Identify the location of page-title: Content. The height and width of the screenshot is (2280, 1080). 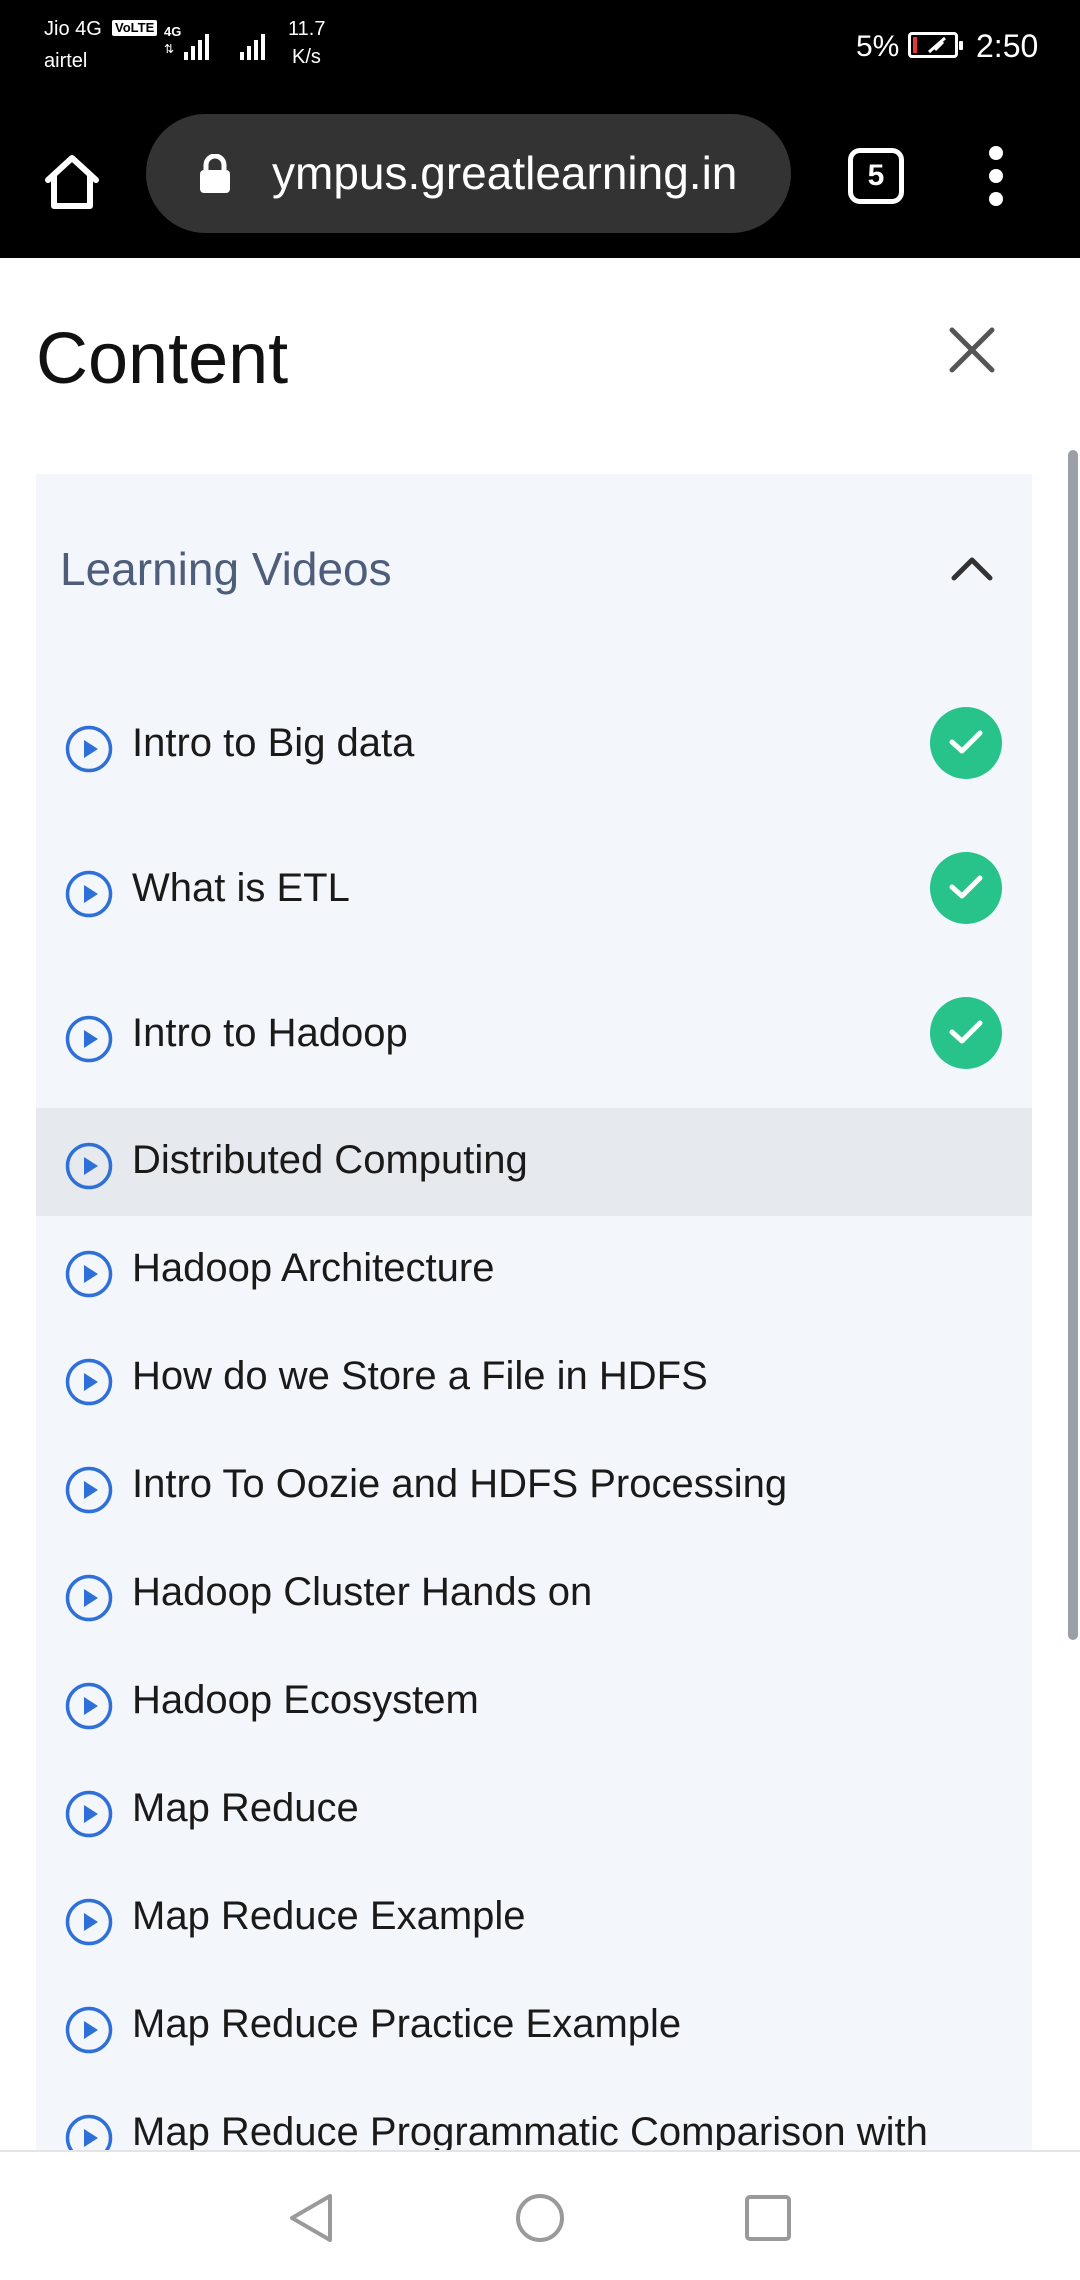
(162, 359).